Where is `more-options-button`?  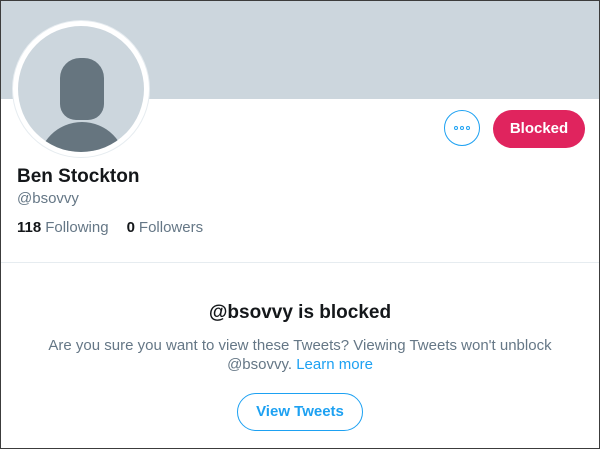 more-options-button is located at coordinates (462, 128).